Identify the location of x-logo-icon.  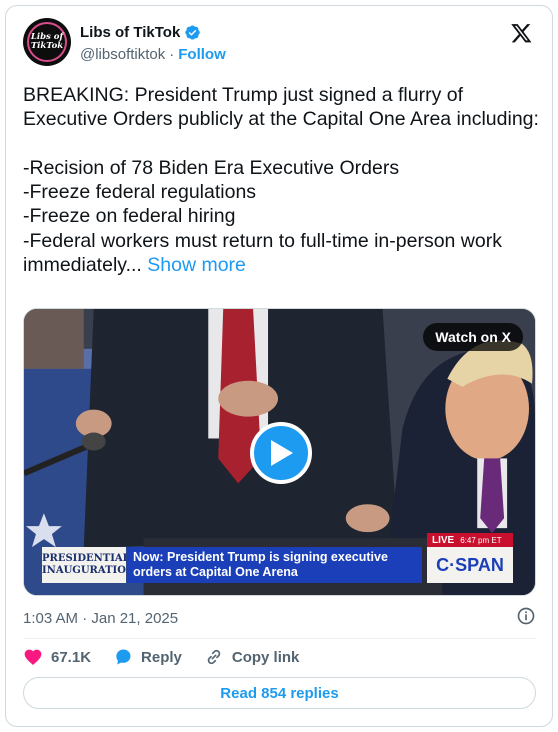
(521, 33).